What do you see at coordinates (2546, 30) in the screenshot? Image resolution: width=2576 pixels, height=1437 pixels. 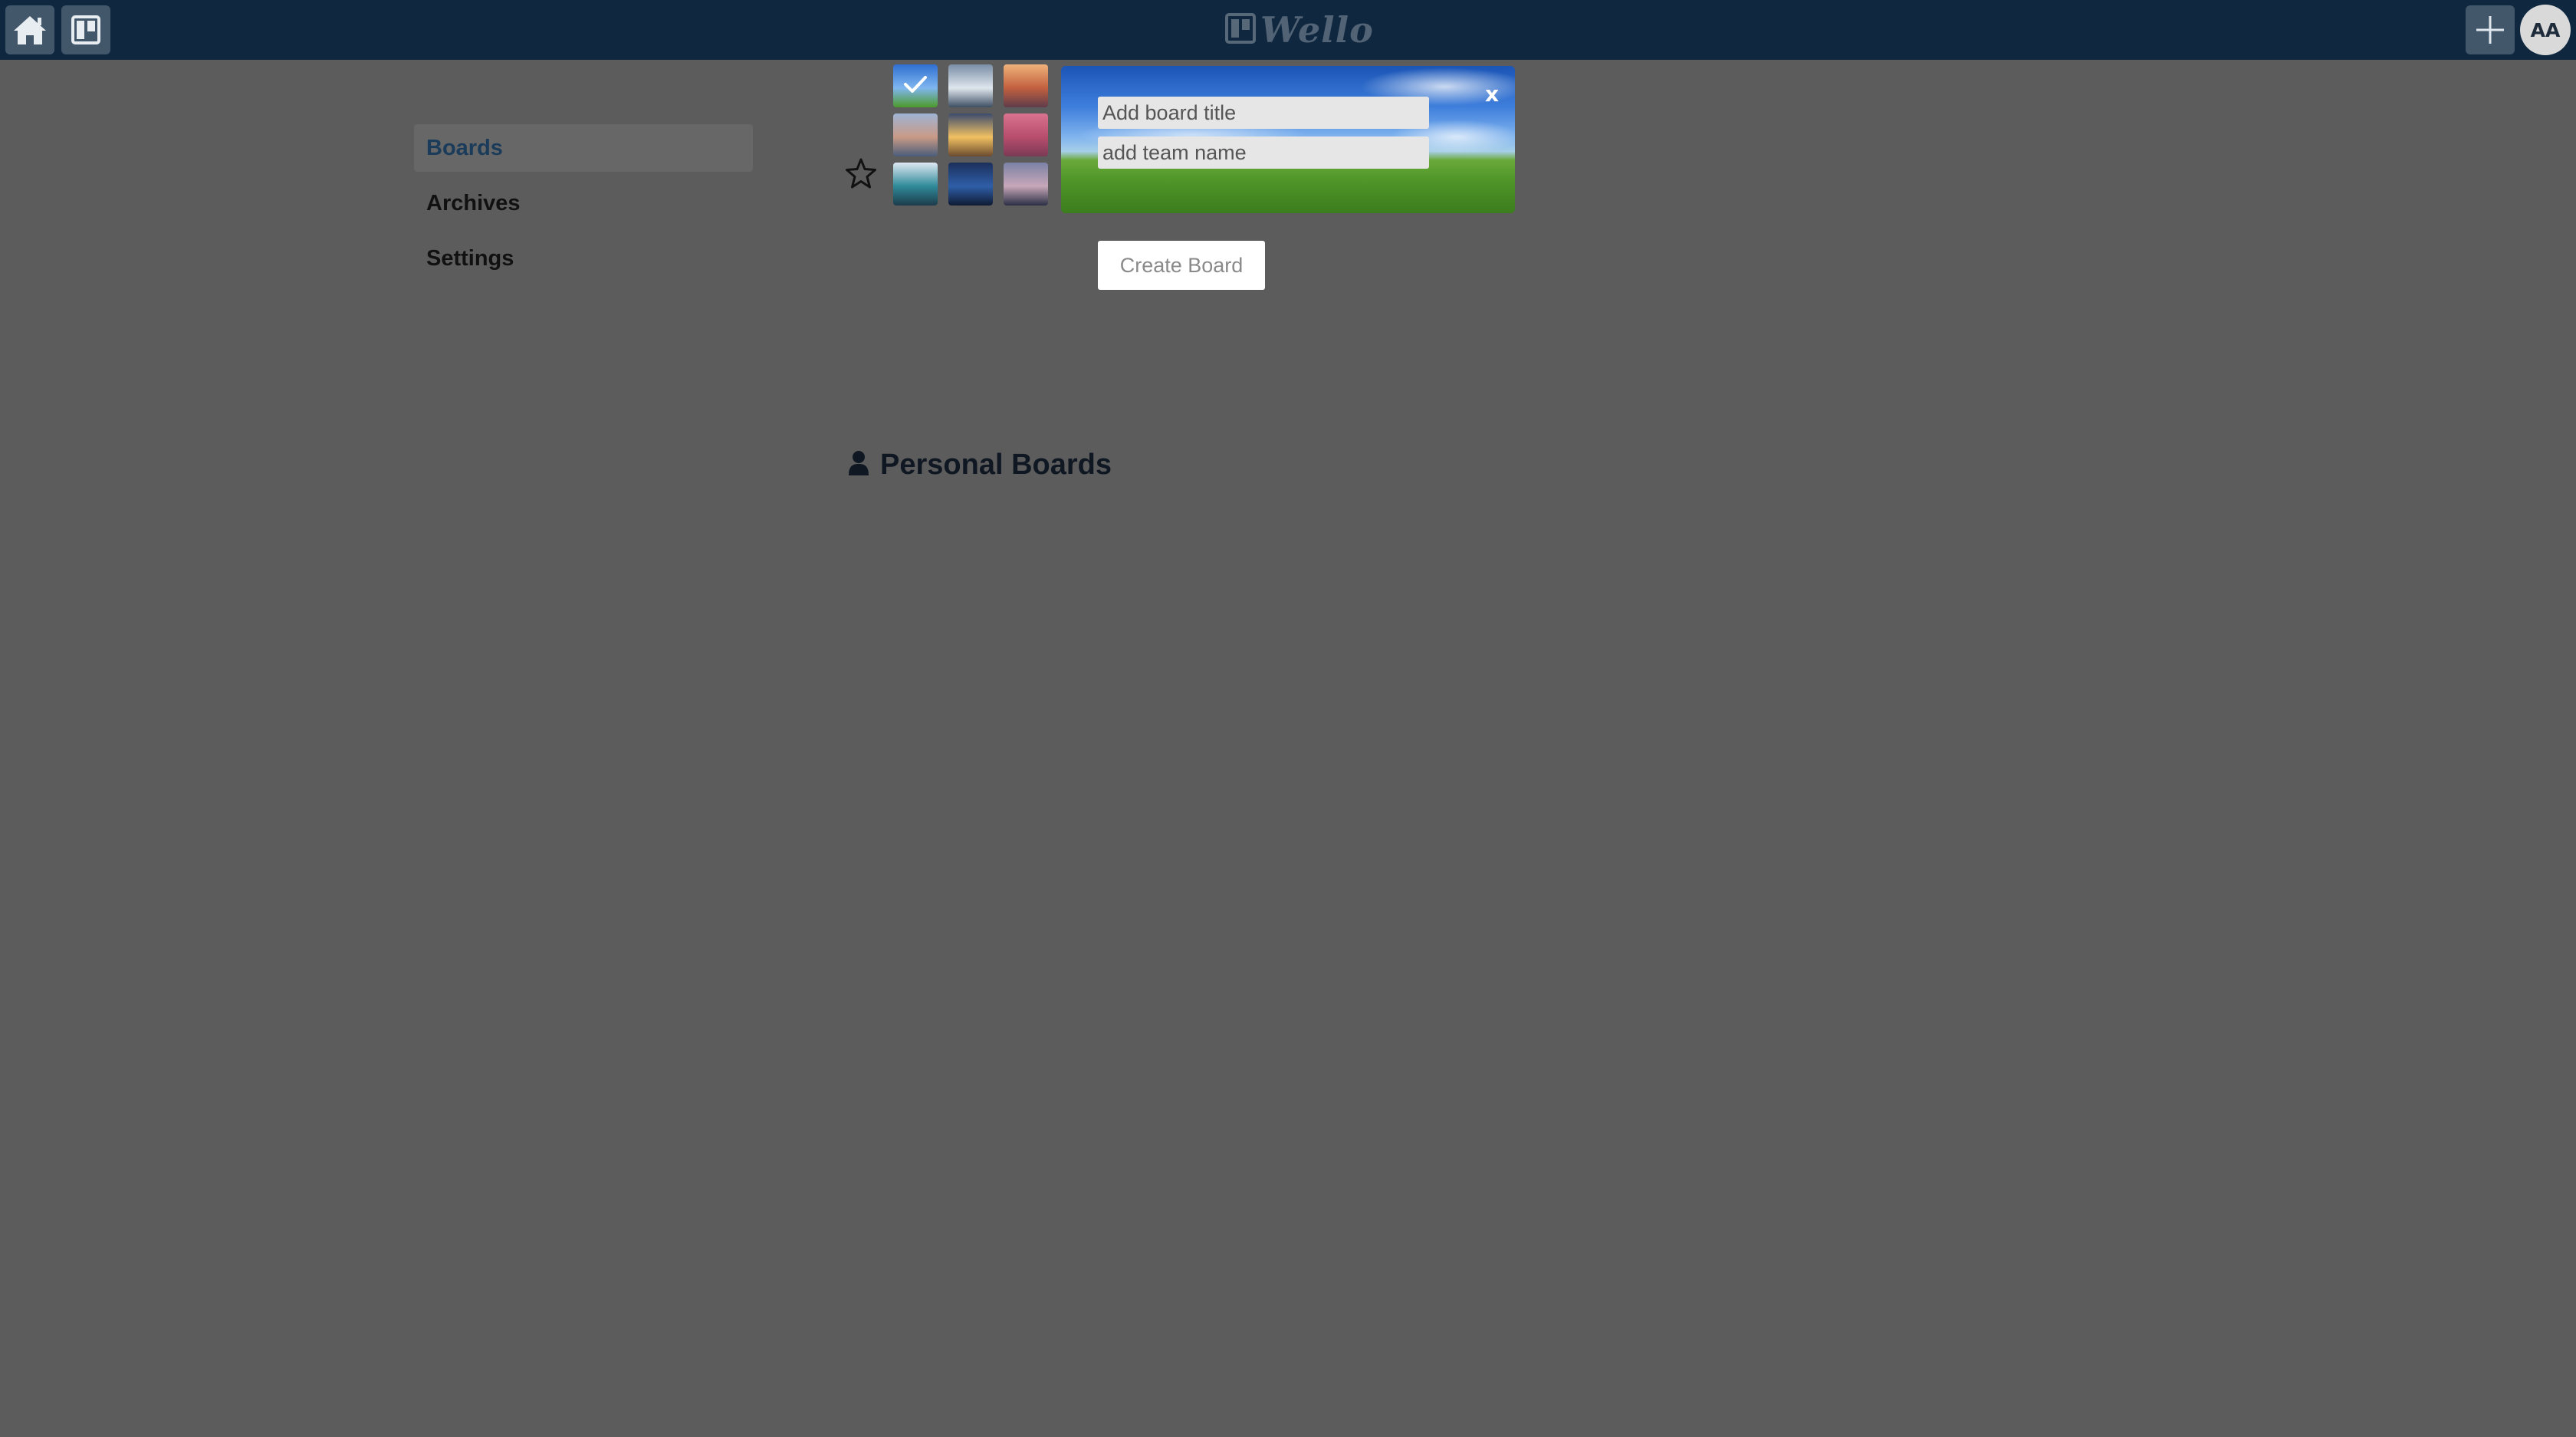 I see `user-avatar: AA` at bounding box center [2546, 30].